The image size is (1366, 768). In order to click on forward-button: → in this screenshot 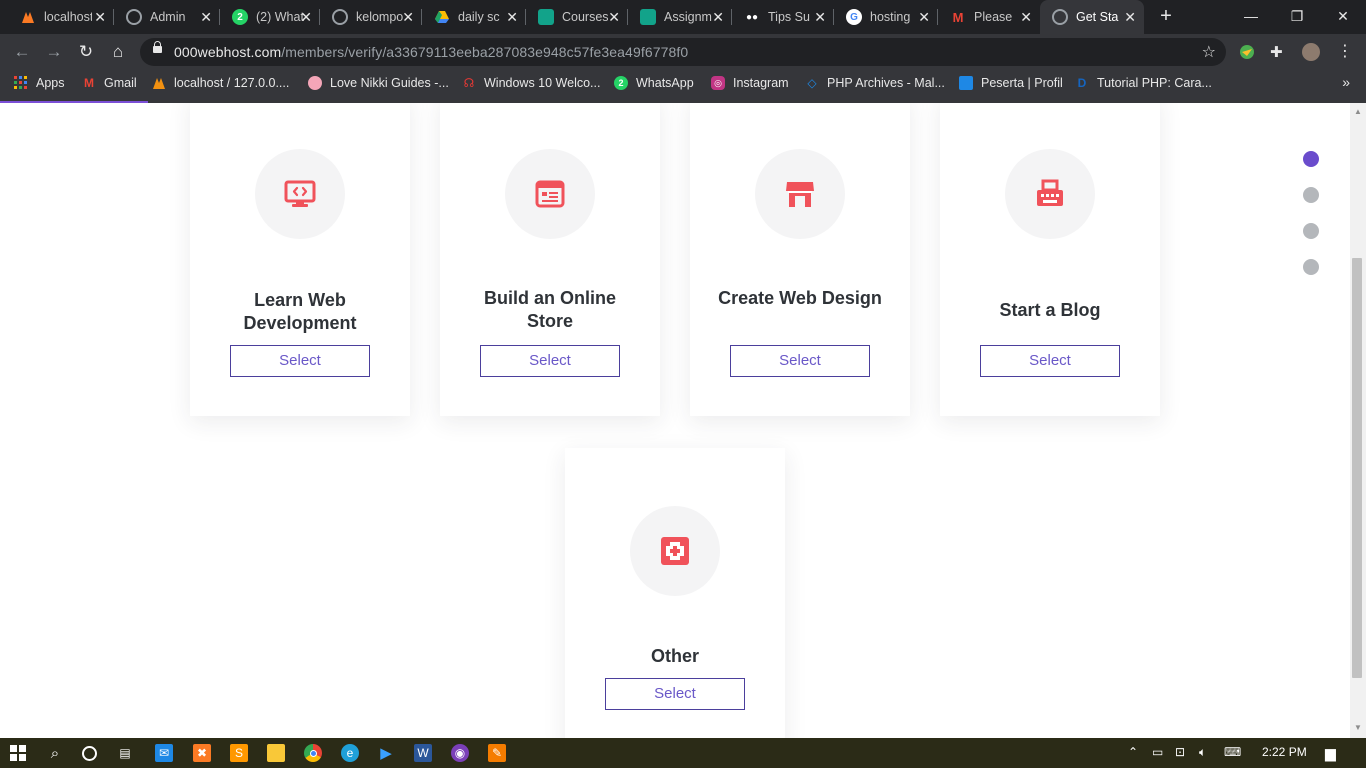, I will do `click(54, 52)`.